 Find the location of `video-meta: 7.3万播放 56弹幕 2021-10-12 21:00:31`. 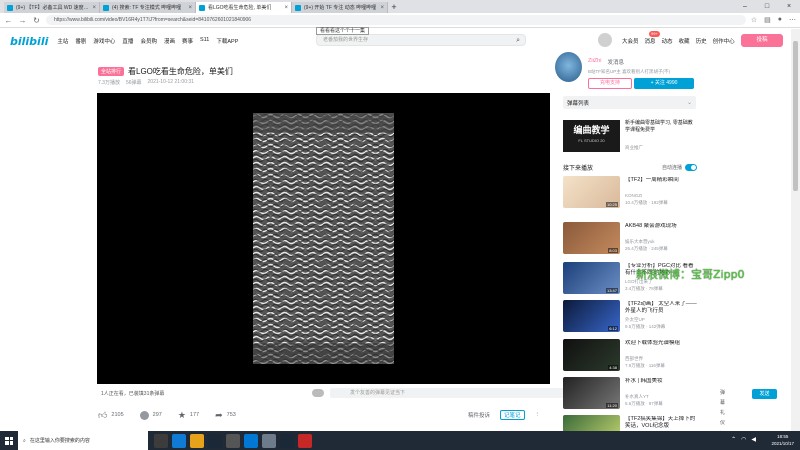

video-meta: 7.3万播放 56弹幕 2021-10-12 21:00:31 is located at coordinates (146, 82).